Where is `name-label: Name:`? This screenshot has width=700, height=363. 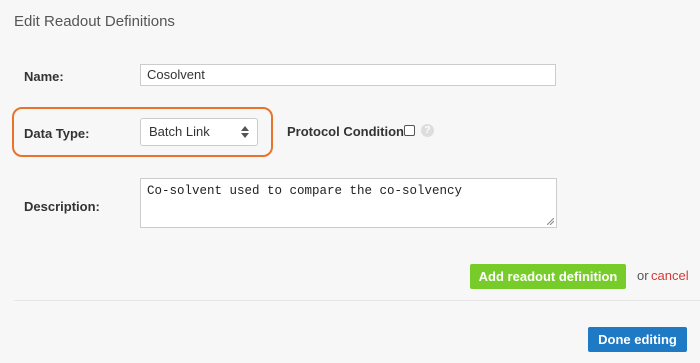
name-label: Name: is located at coordinates (44, 76).